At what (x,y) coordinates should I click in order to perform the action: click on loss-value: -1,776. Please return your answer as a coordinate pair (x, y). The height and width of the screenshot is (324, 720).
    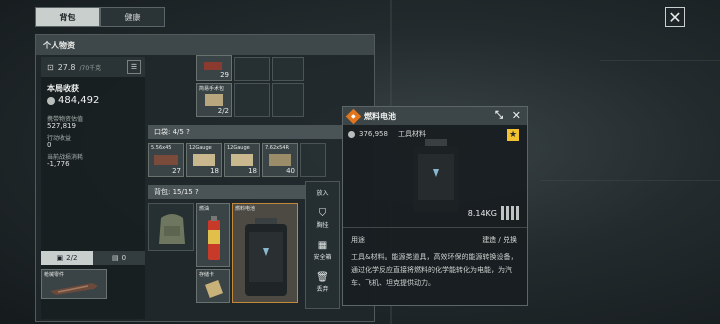
    Looking at the image, I should click on (58, 164).